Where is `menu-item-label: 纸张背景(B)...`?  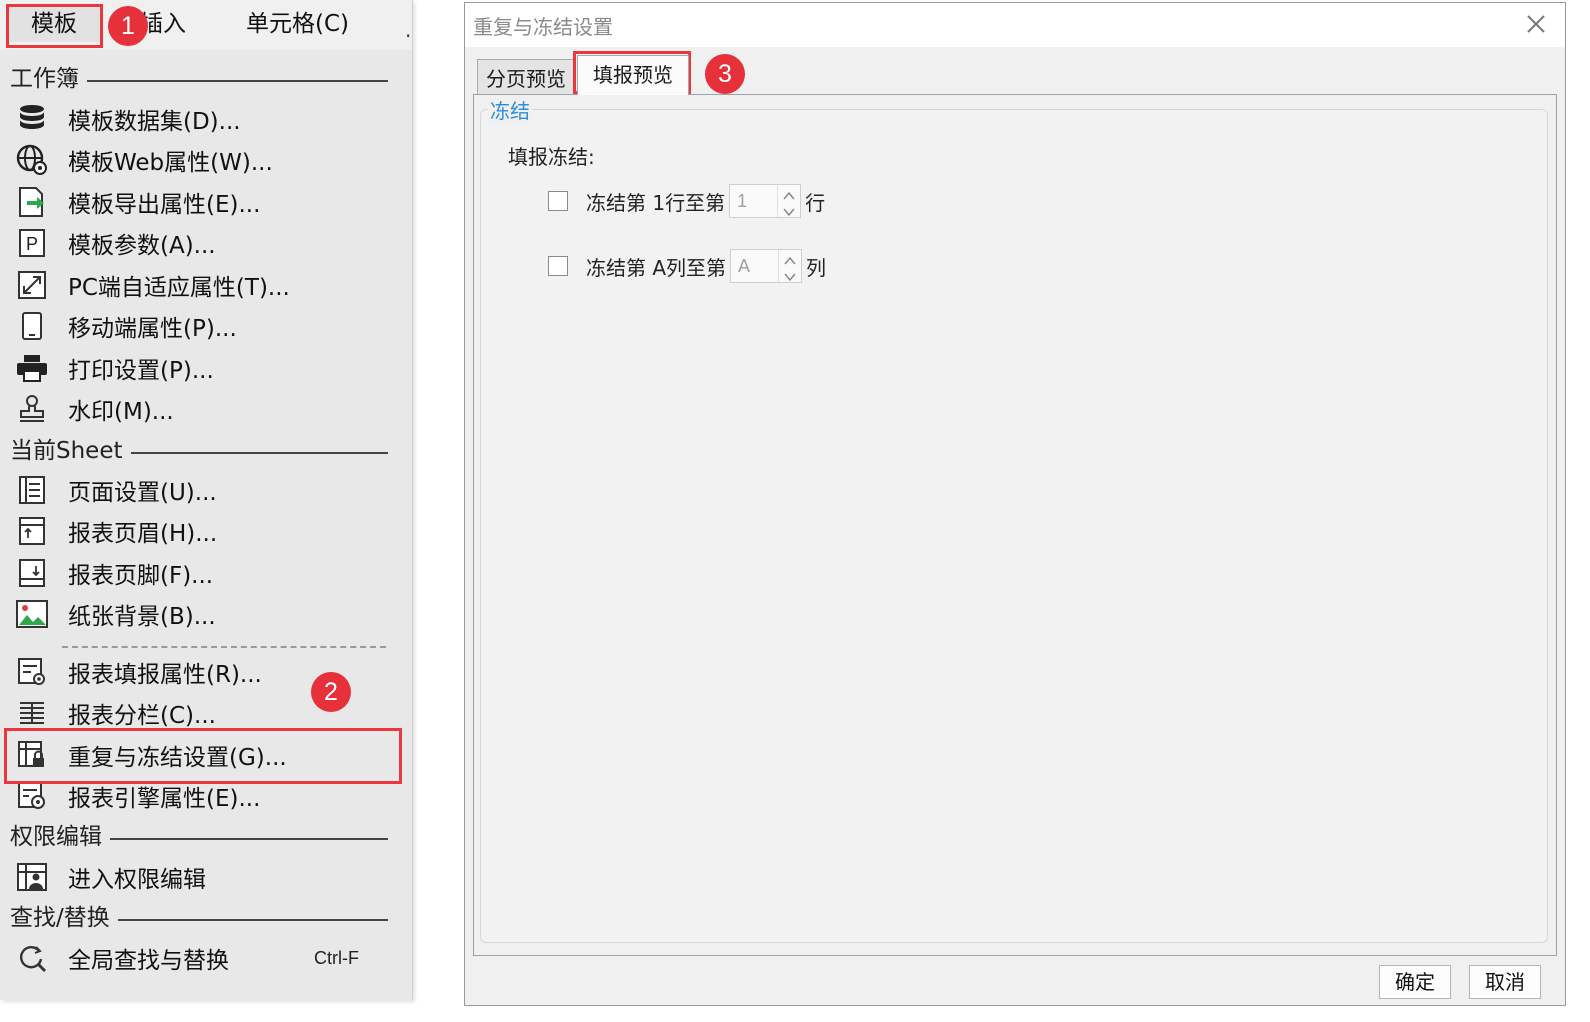
menu-item-label: 纸张背景(B)... is located at coordinates (142, 617).